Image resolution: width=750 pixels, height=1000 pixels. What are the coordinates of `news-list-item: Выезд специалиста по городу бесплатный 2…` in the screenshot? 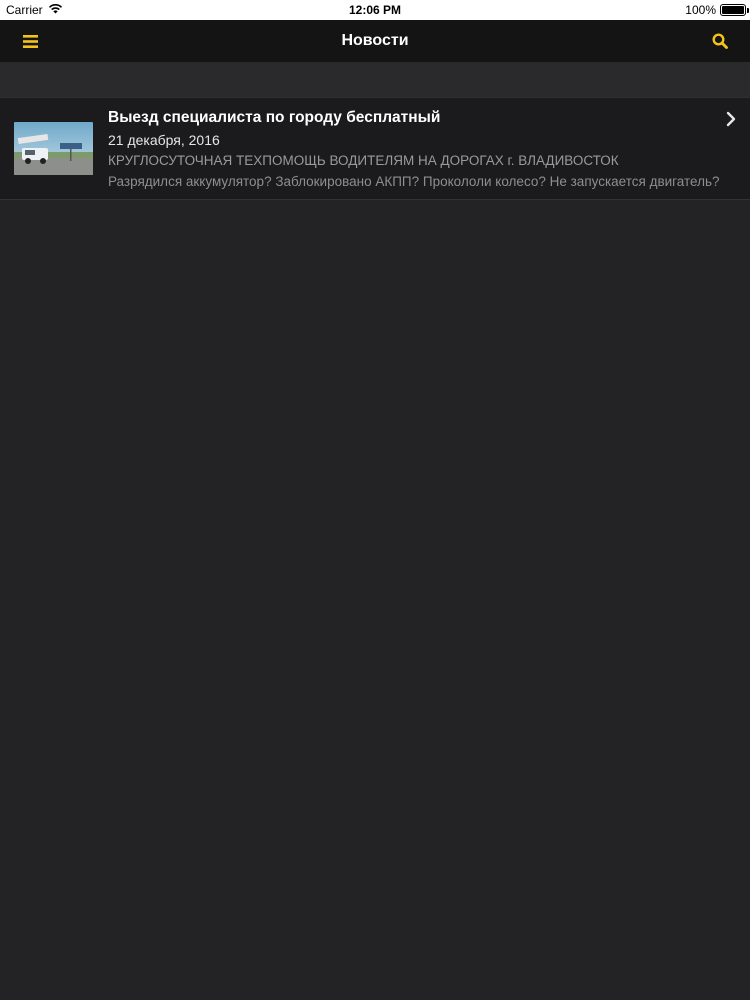 It's located at (375, 148).